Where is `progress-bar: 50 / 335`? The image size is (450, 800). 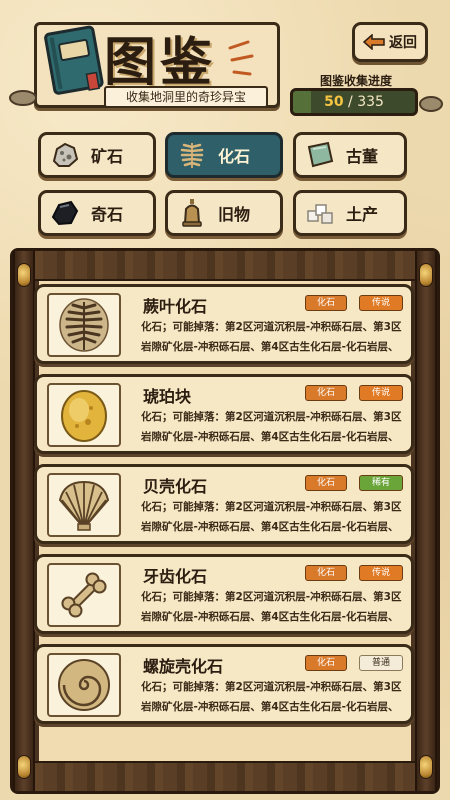
progress-bar: 50 / 335 is located at coordinates (354, 102).